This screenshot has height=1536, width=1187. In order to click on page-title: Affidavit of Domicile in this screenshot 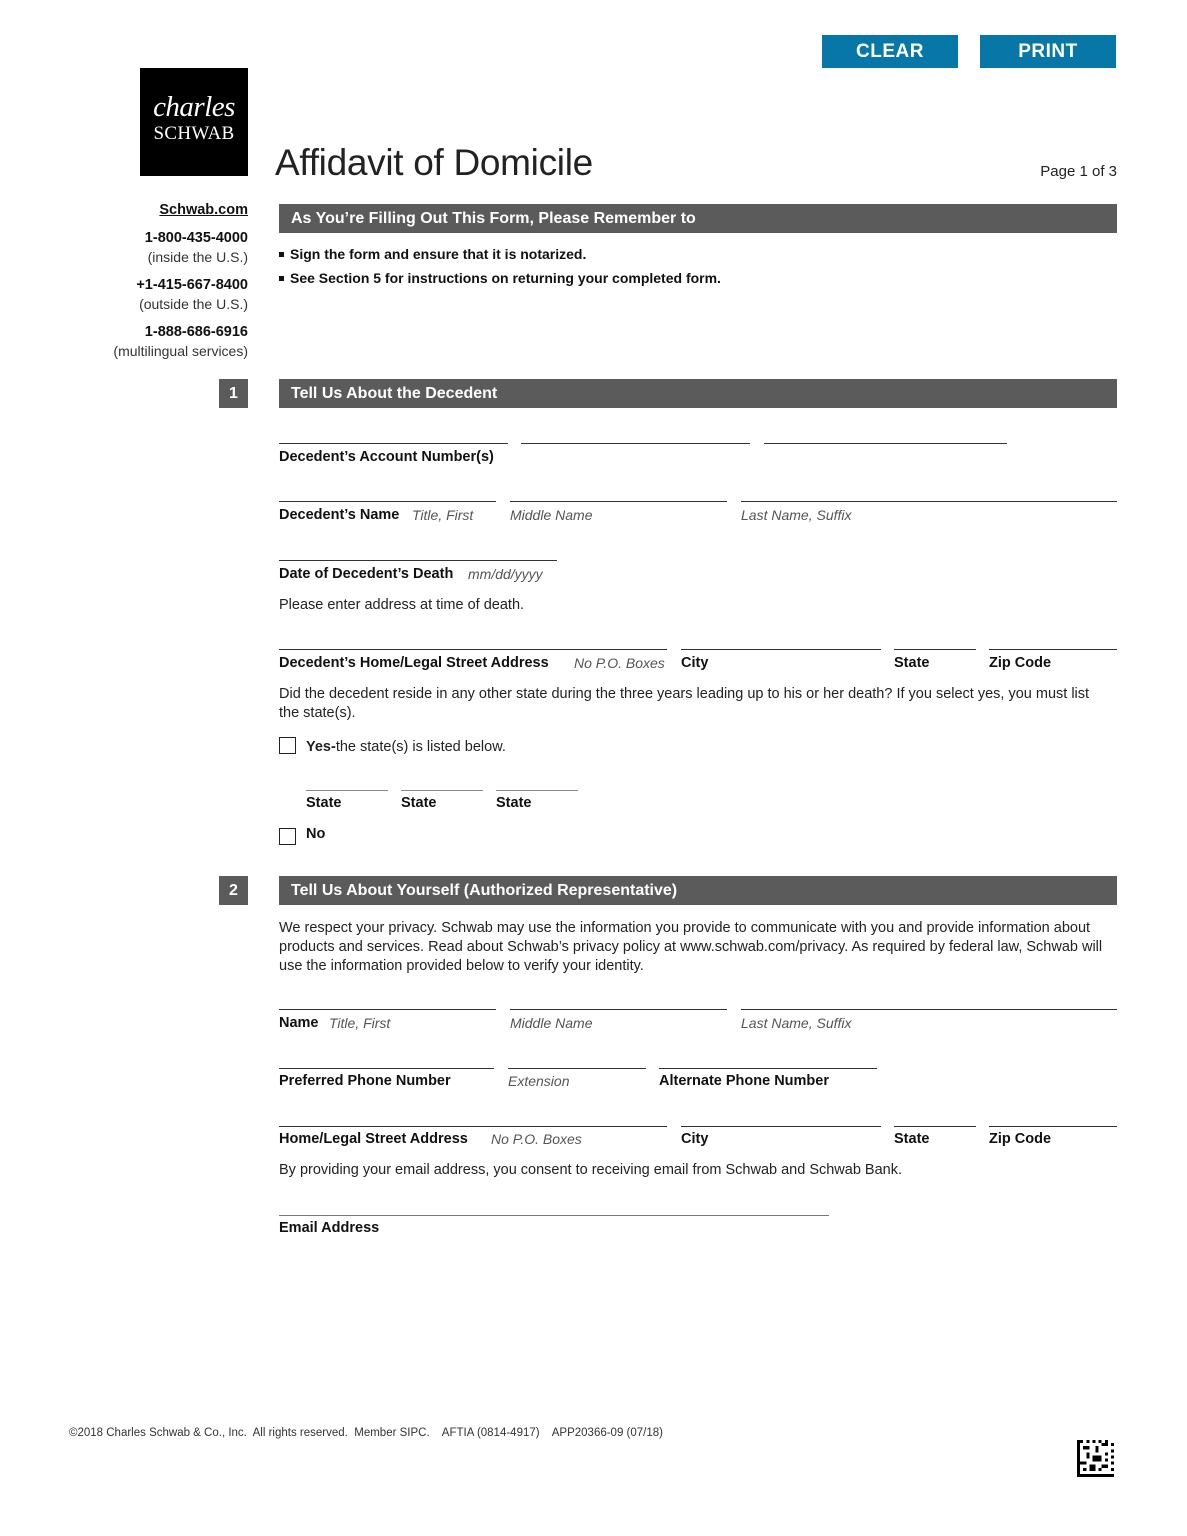, I will do `click(434, 162)`.